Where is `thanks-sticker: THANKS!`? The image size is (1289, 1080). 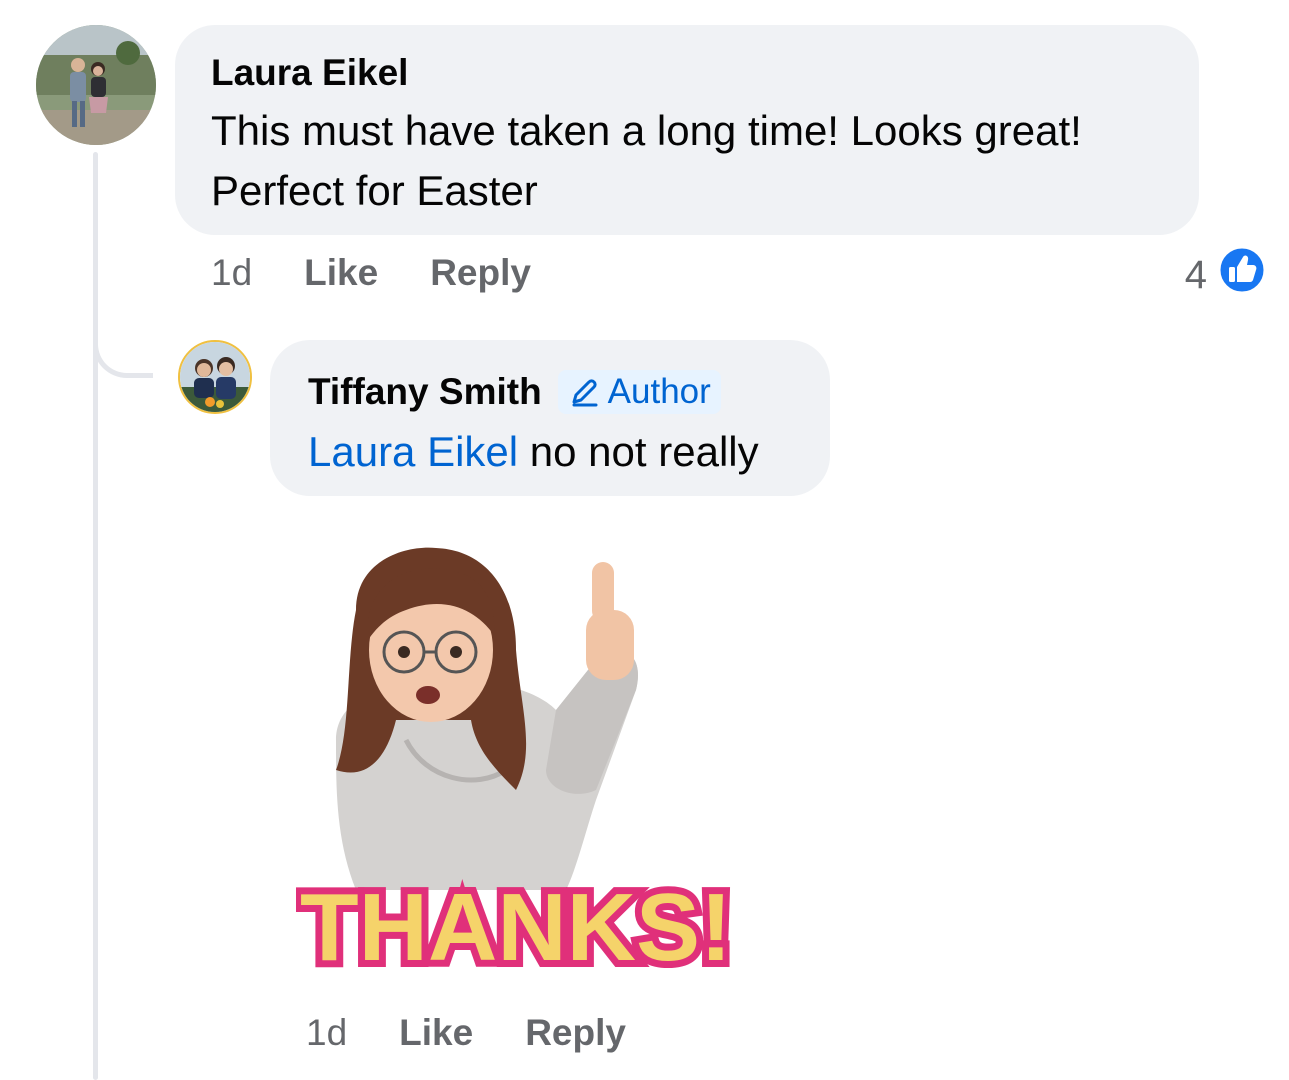 thanks-sticker: THANKS! is located at coordinates (516, 770).